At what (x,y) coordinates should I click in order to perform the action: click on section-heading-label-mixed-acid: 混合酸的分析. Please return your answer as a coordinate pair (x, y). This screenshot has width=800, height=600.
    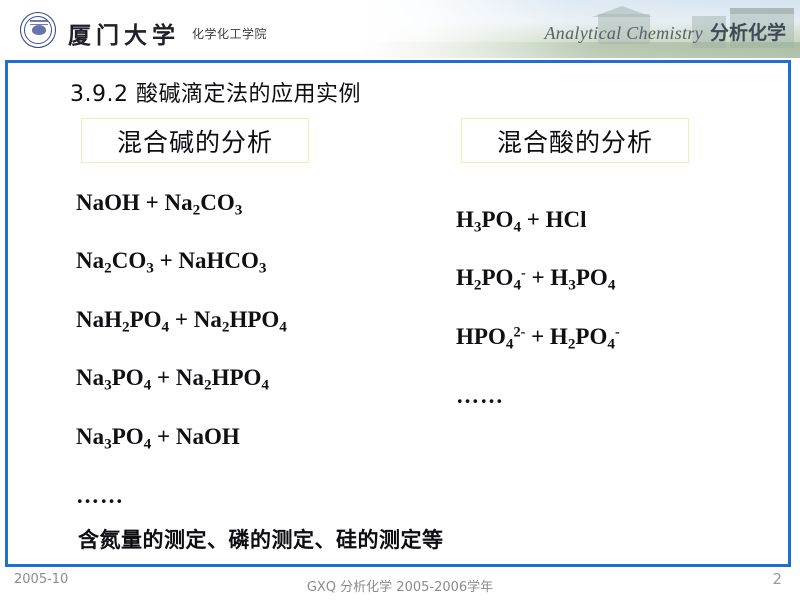
    Looking at the image, I should click on (574, 142).